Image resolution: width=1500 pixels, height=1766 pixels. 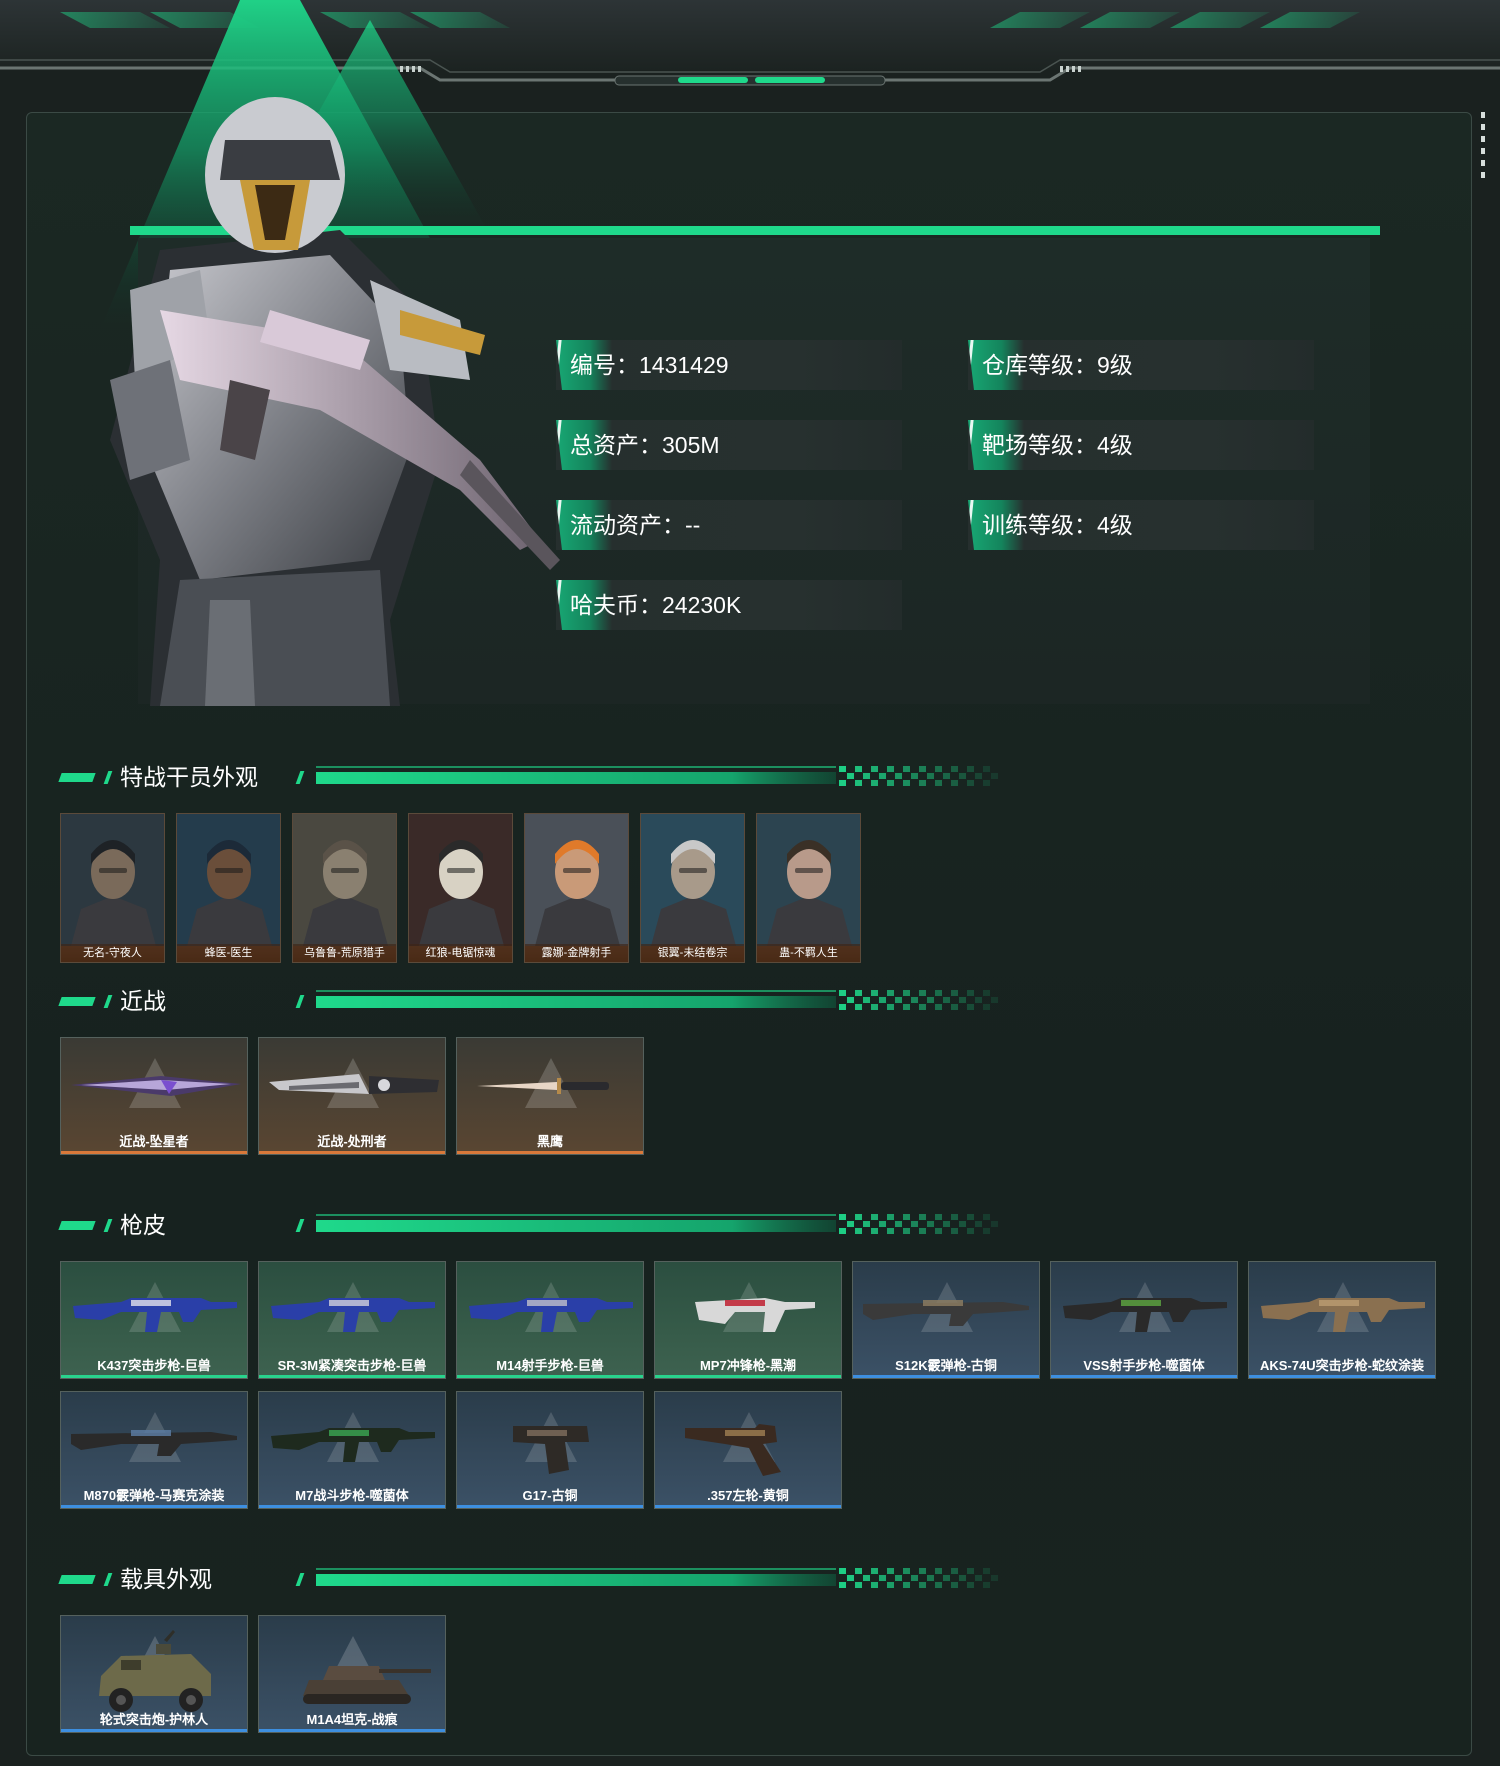 I want to click on operator-card: 露娜-金牌射手, so click(x=576, y=888).